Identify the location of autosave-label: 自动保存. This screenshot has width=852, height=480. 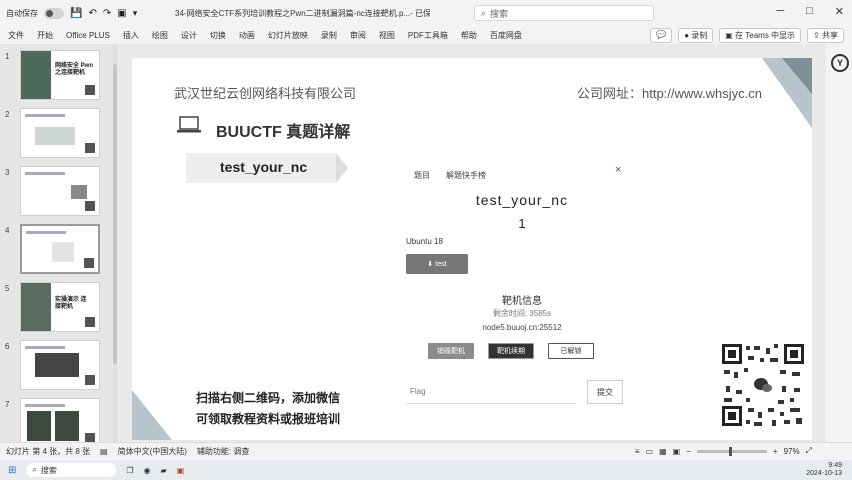
(22, 13).